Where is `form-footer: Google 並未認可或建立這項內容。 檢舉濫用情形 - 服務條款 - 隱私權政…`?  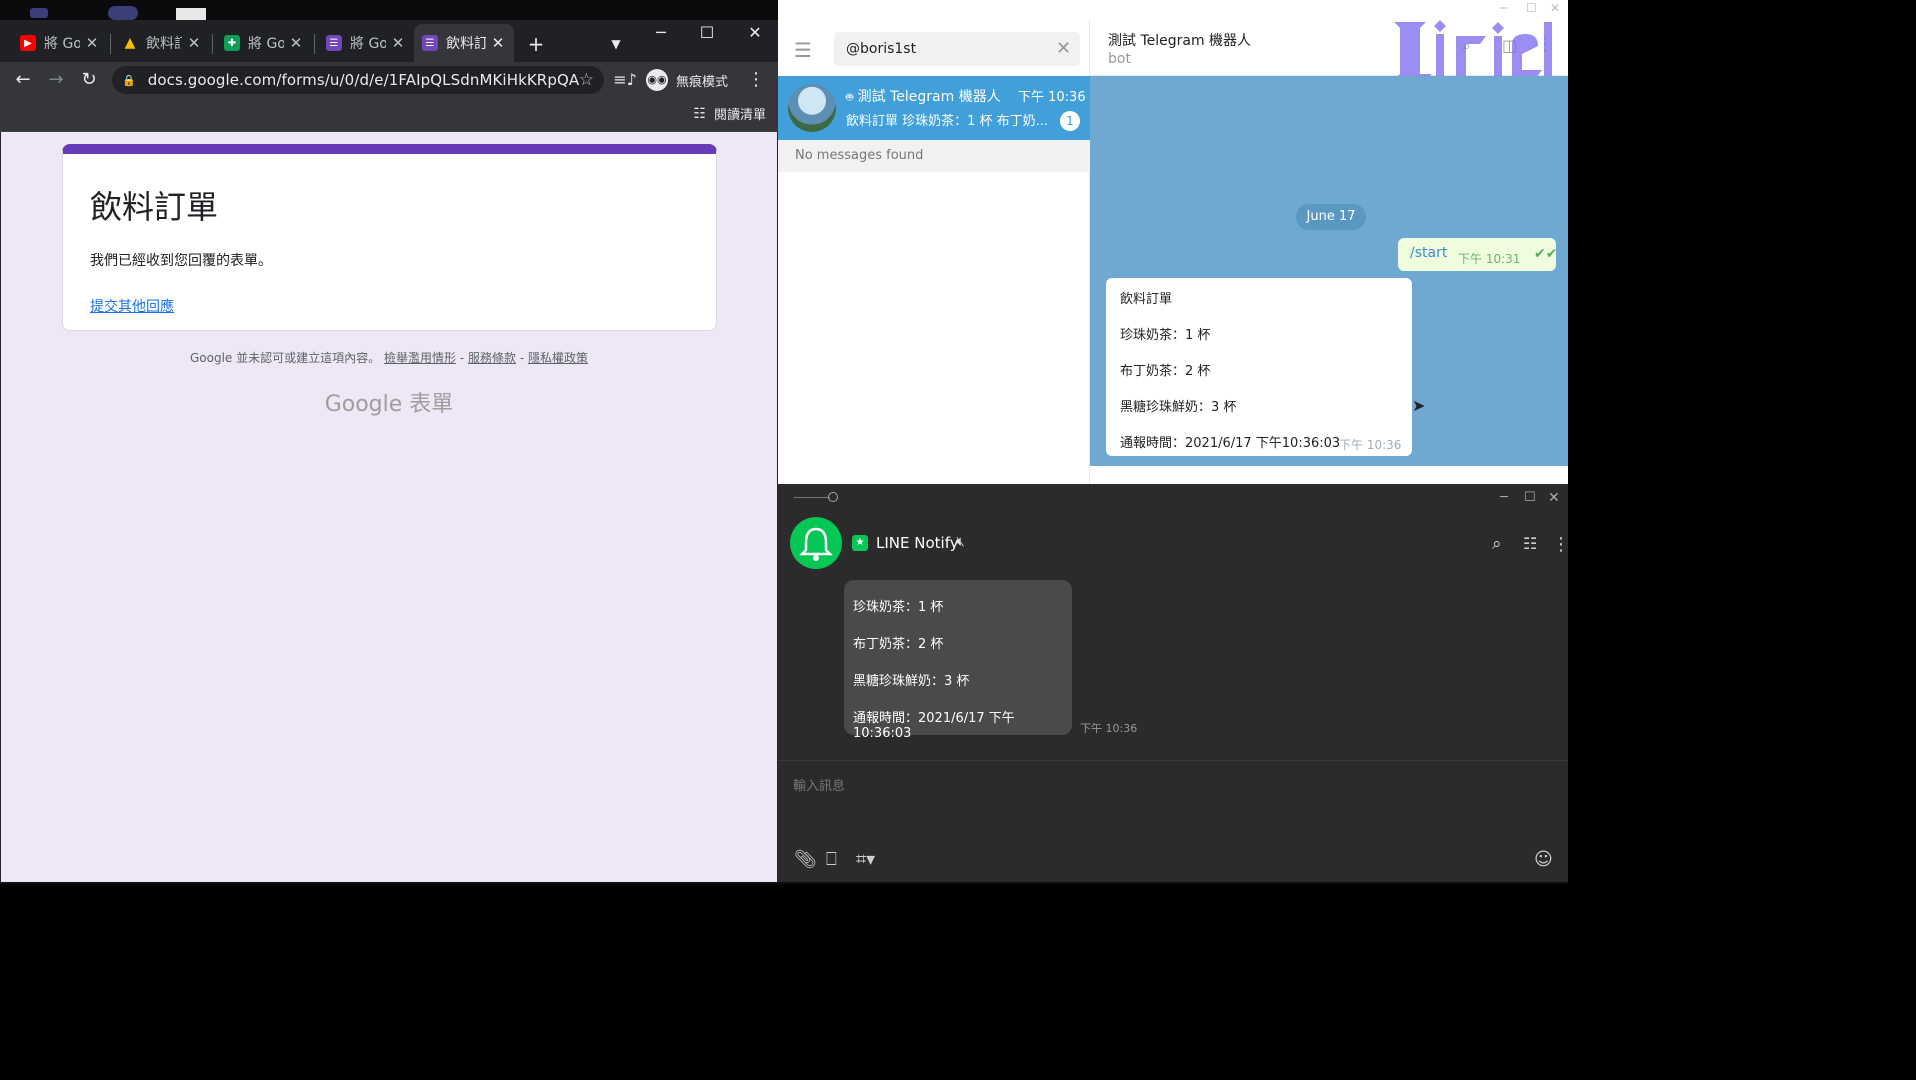
form-footer: Google 並未認可或建立這項內容。 檢舉濫用情形 - 服務條款 - 隱私權政… is located at coordinates (388, 358).